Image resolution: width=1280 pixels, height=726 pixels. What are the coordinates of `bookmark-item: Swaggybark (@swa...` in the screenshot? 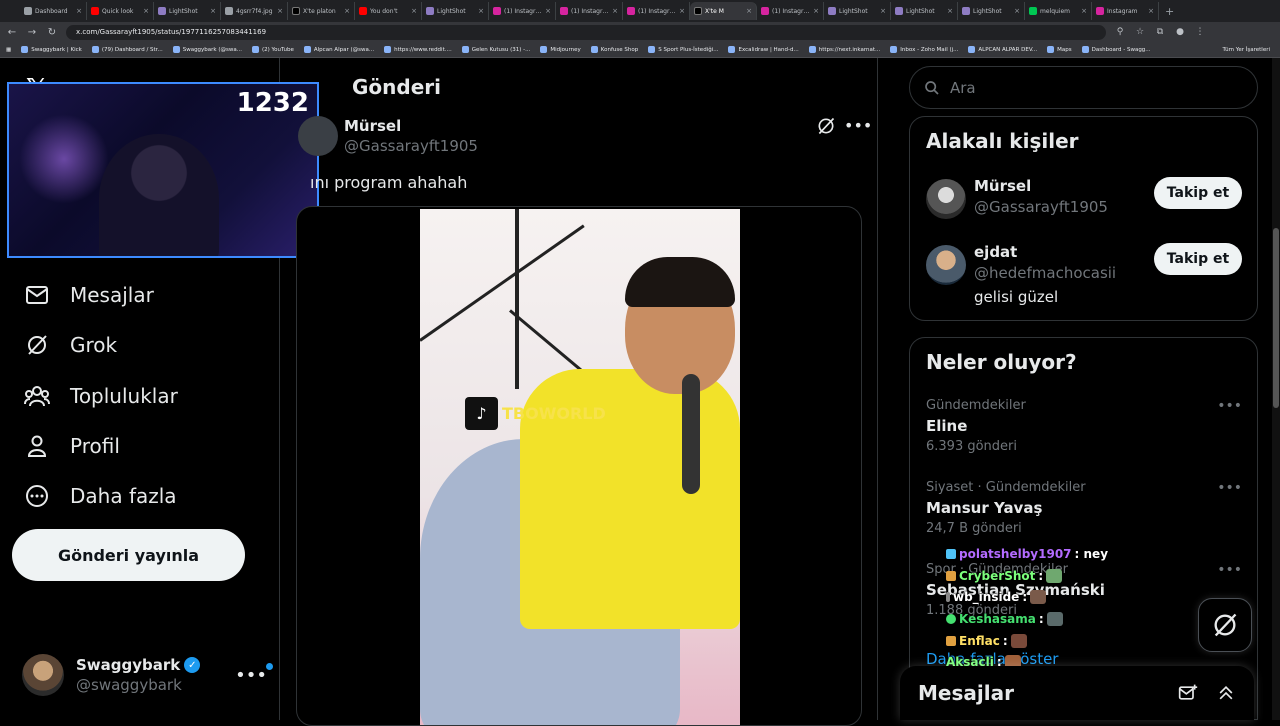 It's located at (207, 49).